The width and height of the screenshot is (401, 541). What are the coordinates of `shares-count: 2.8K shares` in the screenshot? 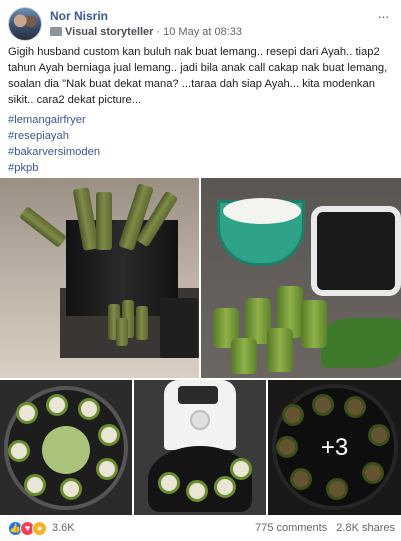 It's located at (365, 528).